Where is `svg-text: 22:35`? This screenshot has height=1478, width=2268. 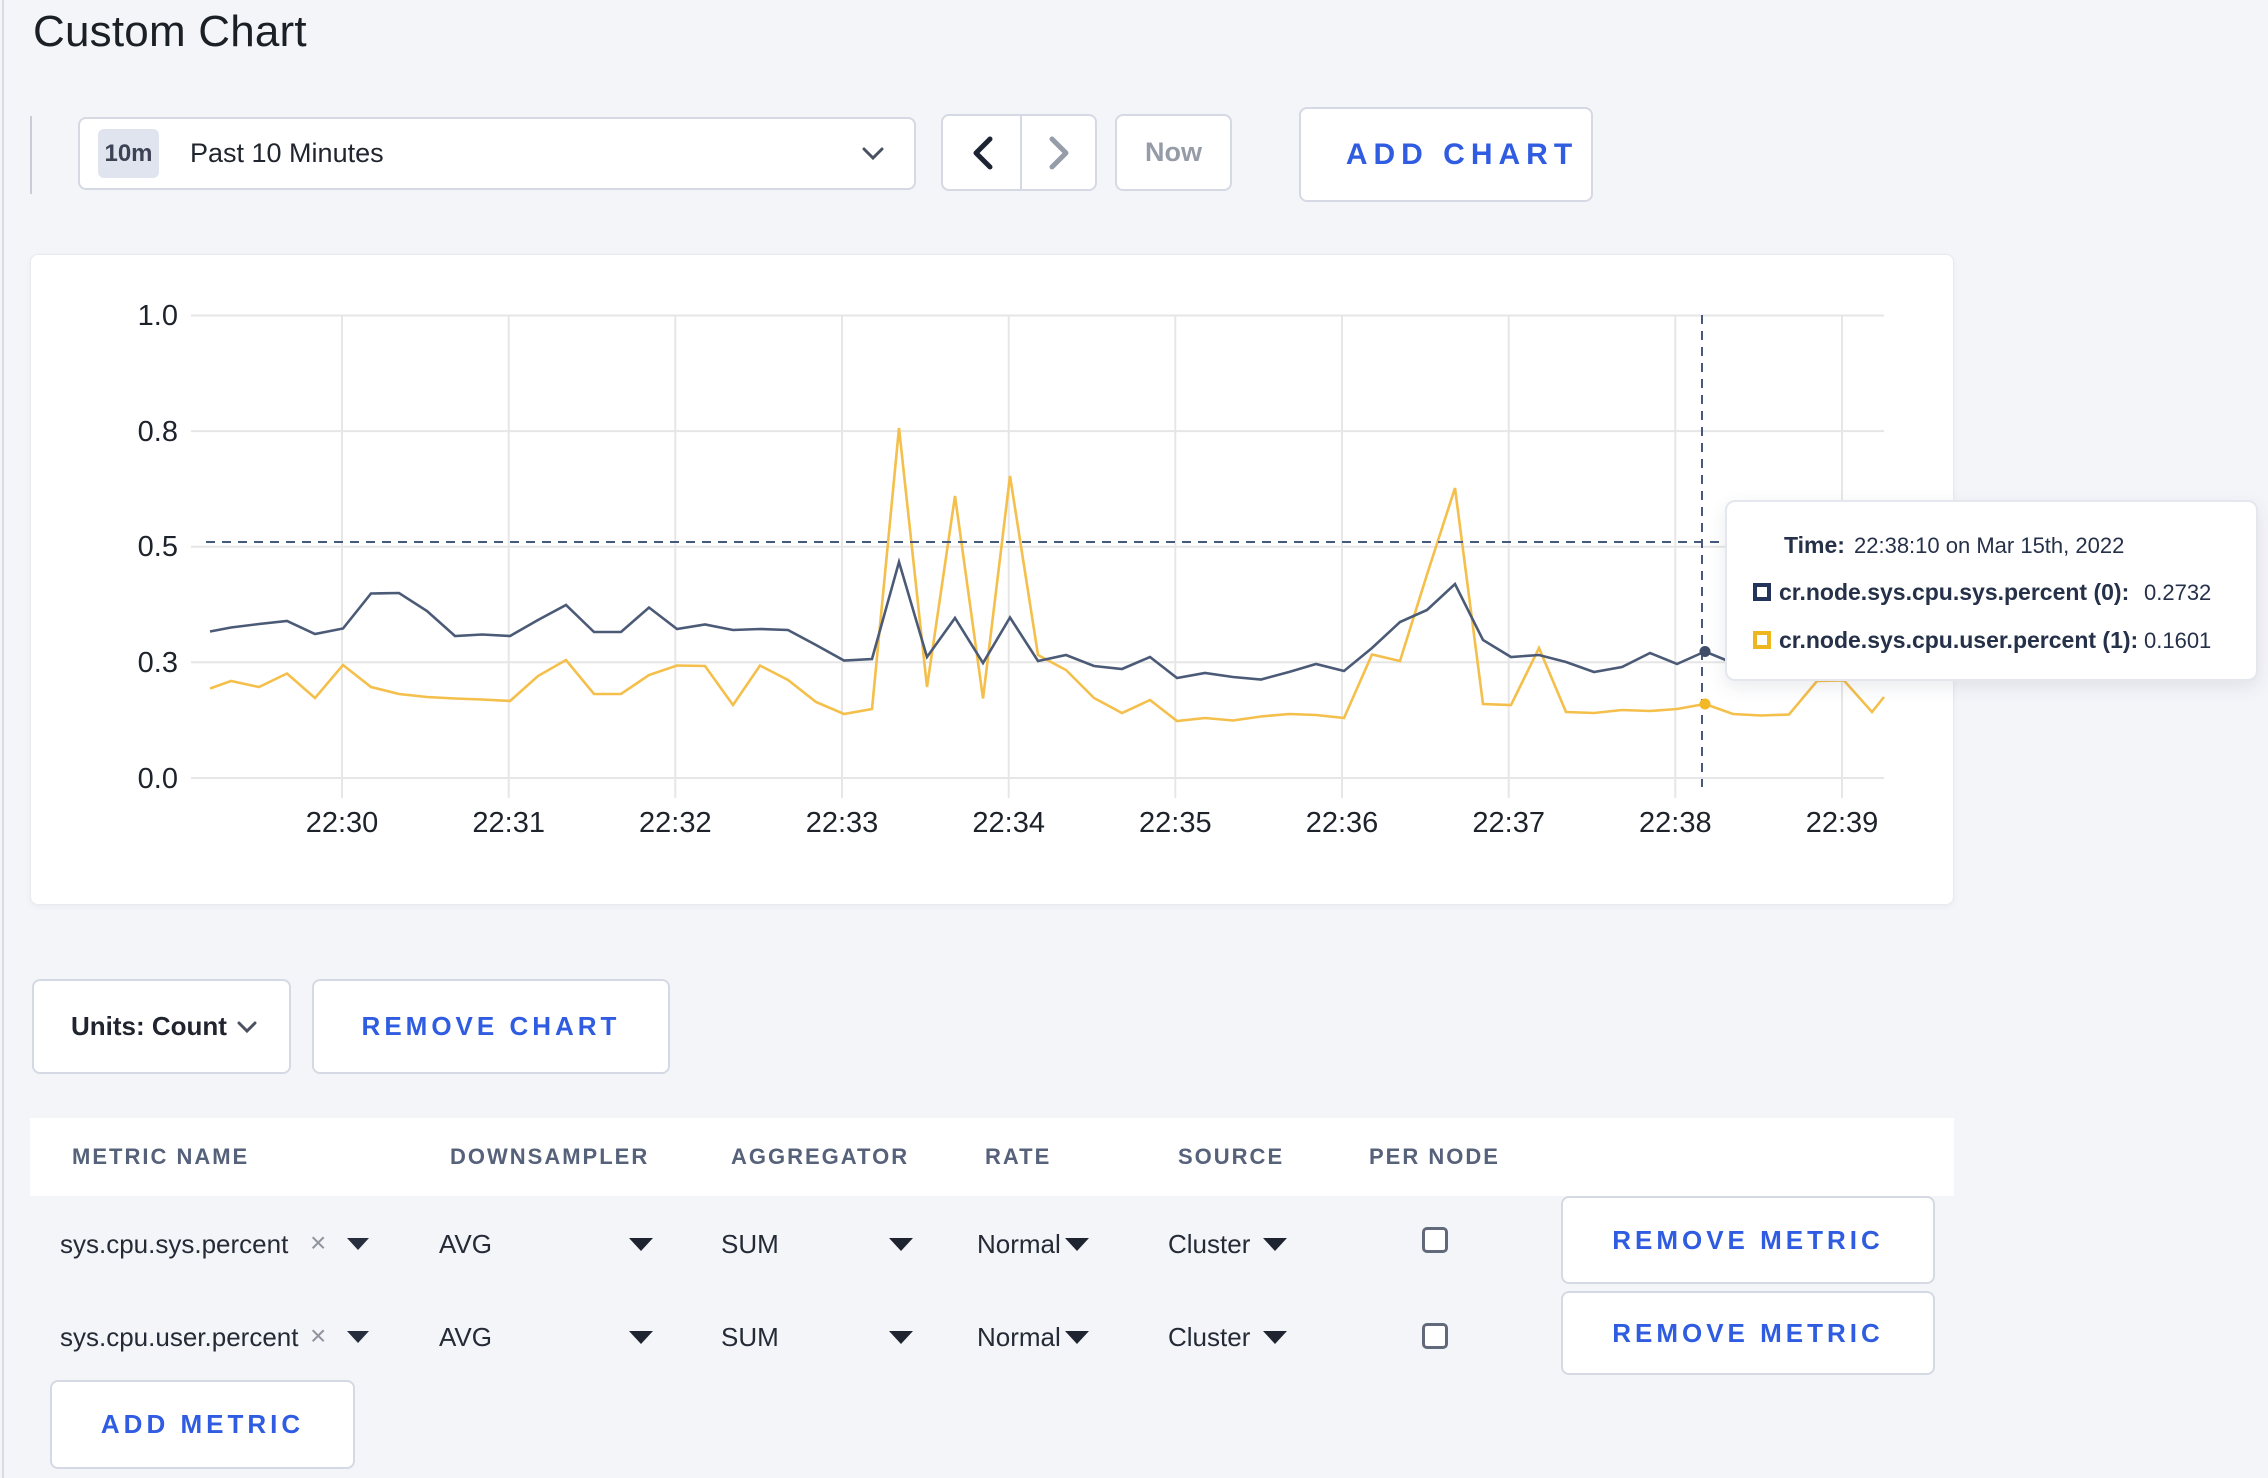
svg-text: 22:35 is located at coordinates (1175, 823).